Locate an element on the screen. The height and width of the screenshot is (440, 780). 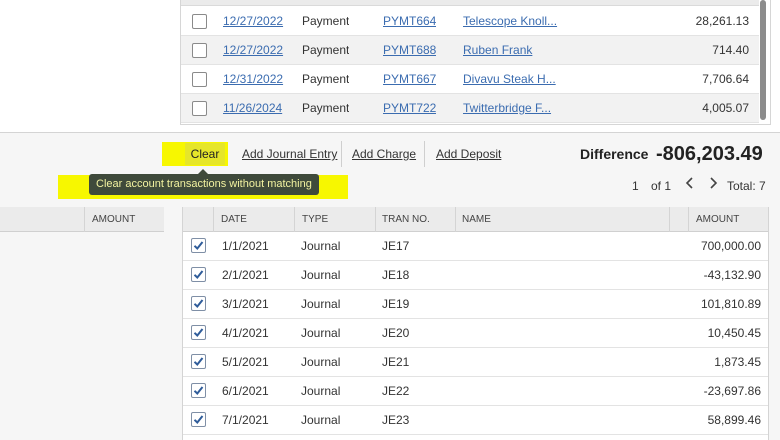
tran-no-column-header: TRAN NO. is located at coordinates (406, 219).